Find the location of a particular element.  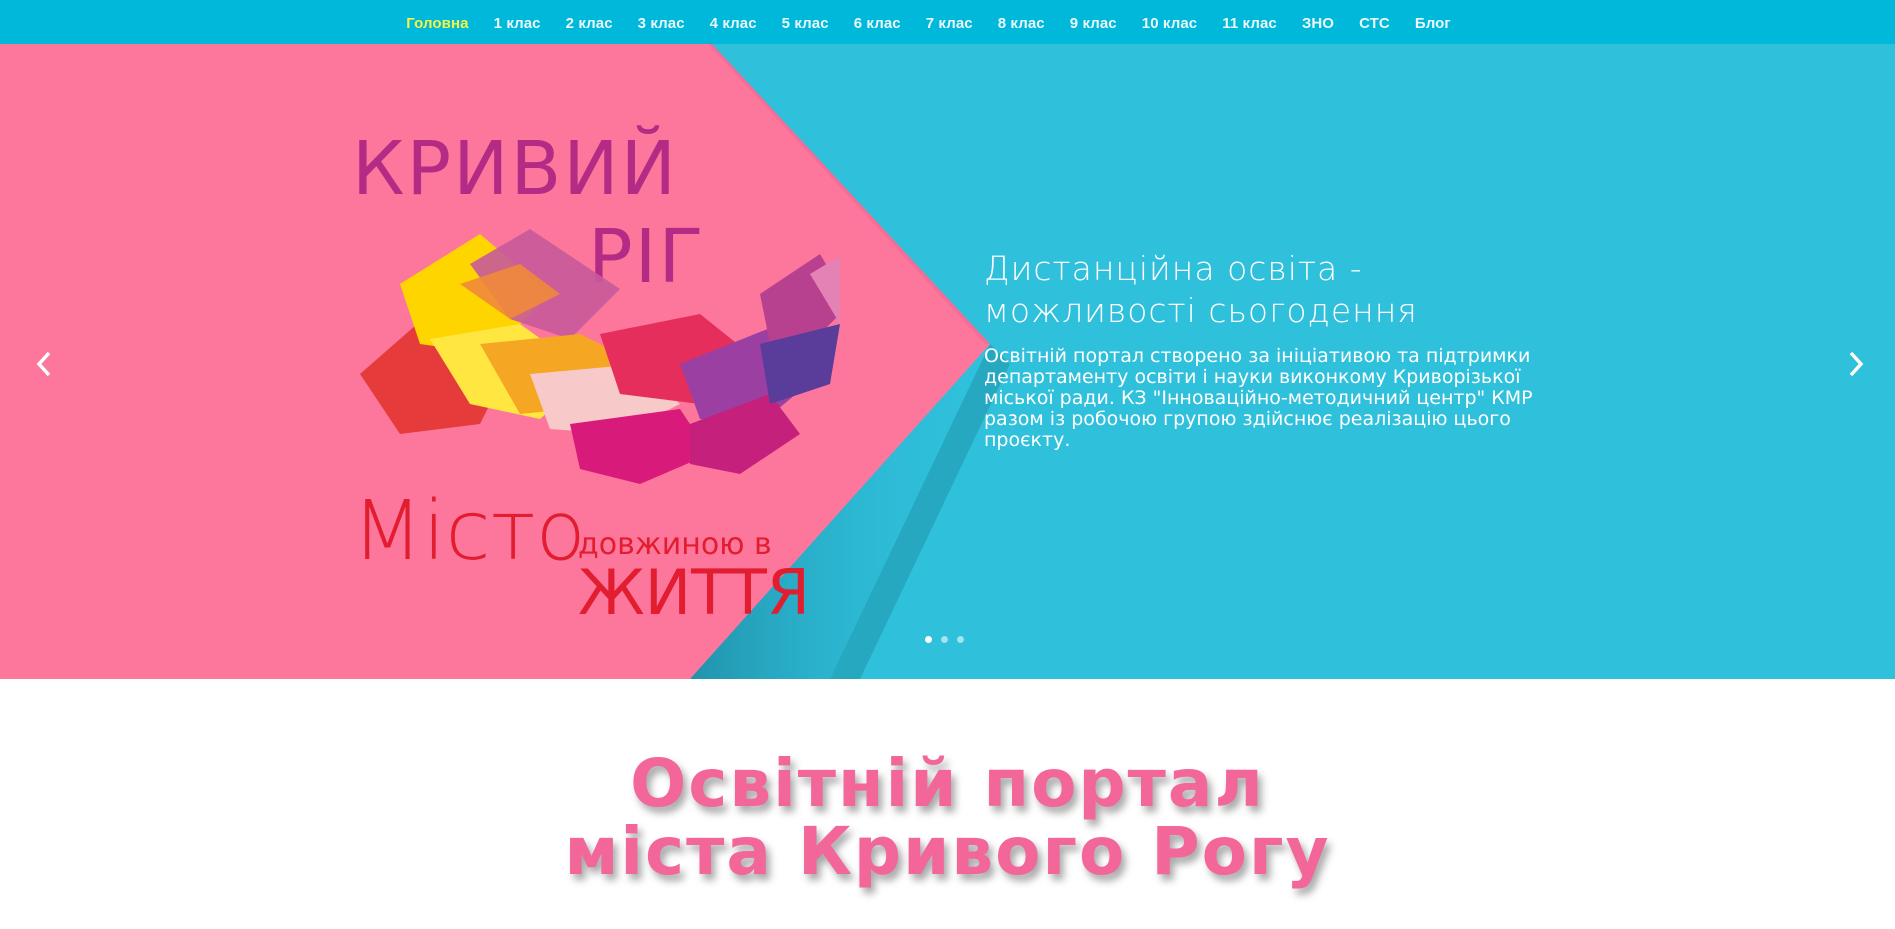

nav-item-grade-11: 11 клас is located at coordinates (1249, 23).